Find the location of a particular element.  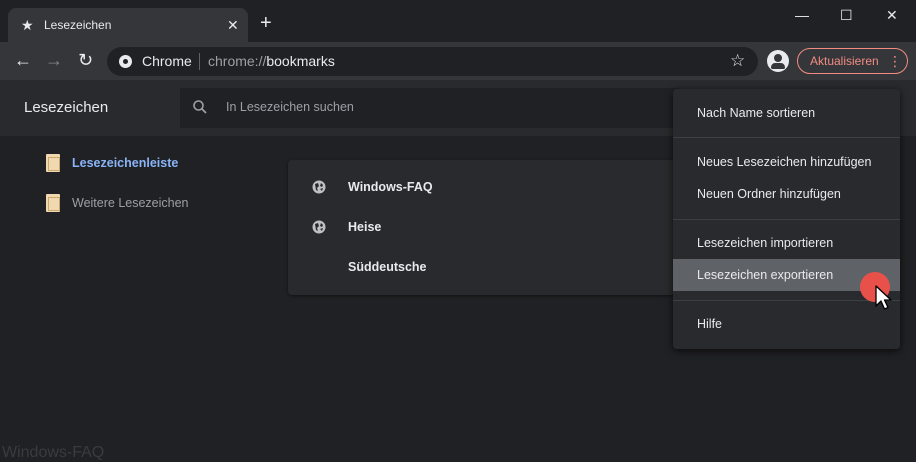

menu-item-help: Hilfe is located at coordinates (786, 324).